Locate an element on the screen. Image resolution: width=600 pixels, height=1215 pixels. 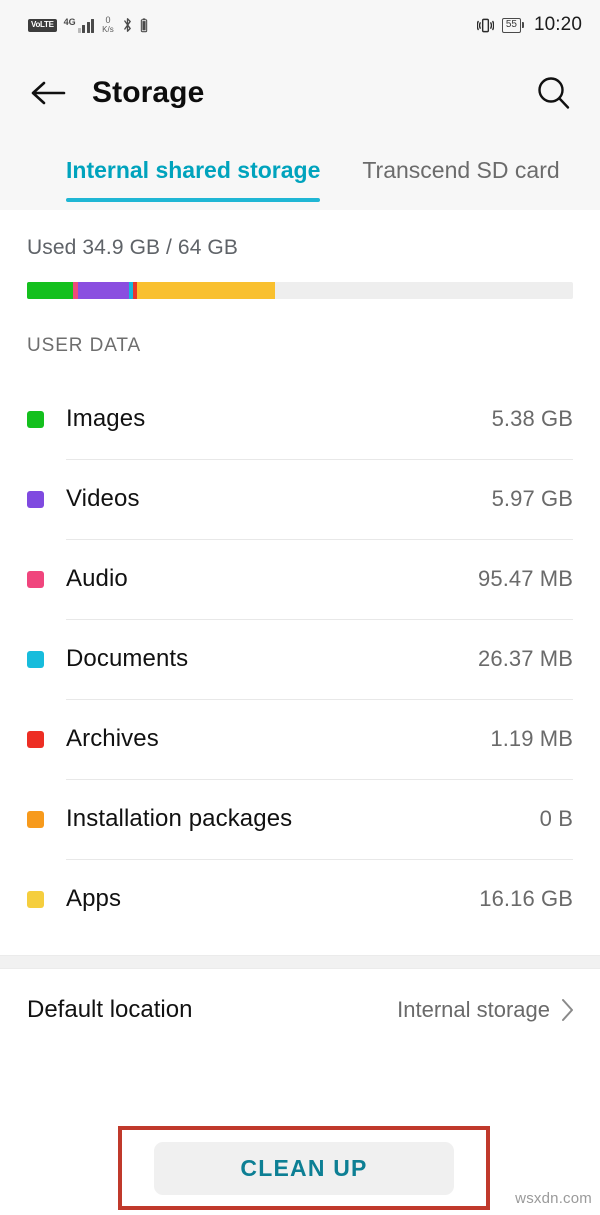
back-arrow-icon is located at coordinates (48, 92).